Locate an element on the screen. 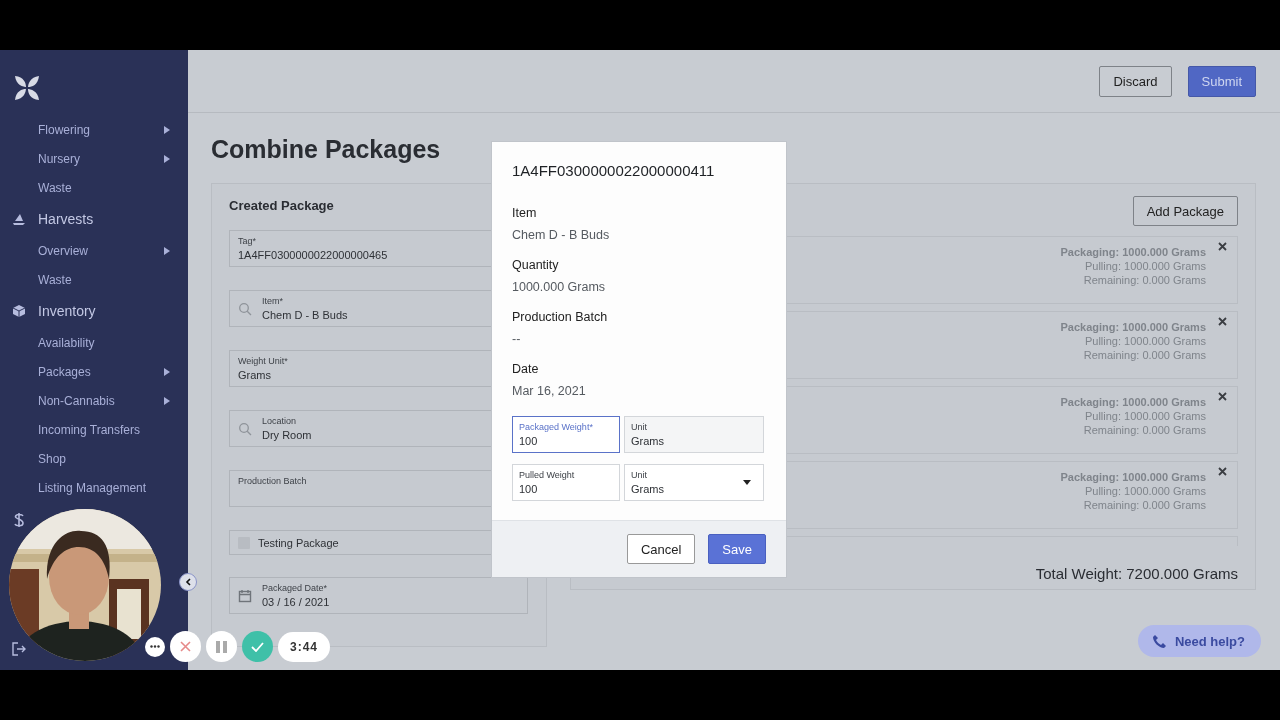 This screenshot has height=720, width=1280. sidebar-item: Packages is located at coordinates (94, 371).